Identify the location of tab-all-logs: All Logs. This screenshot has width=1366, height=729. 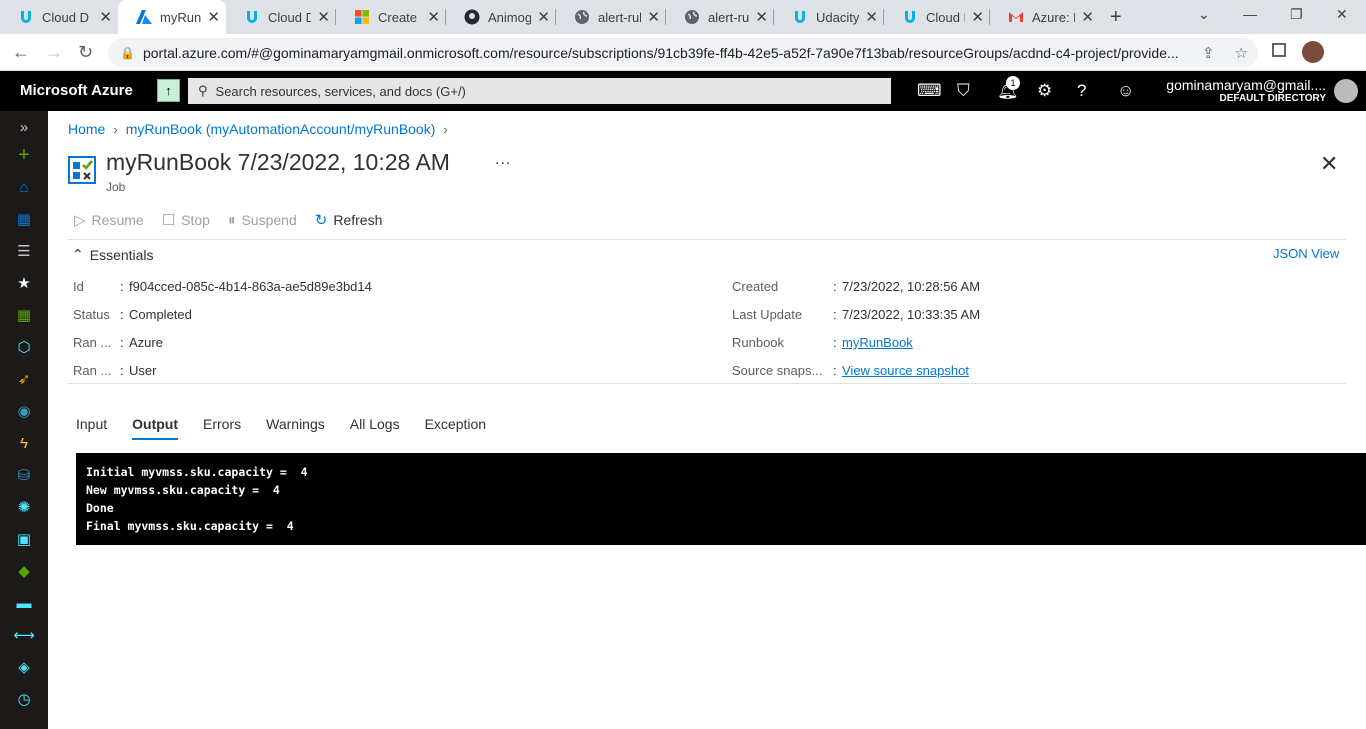
(375, 428).